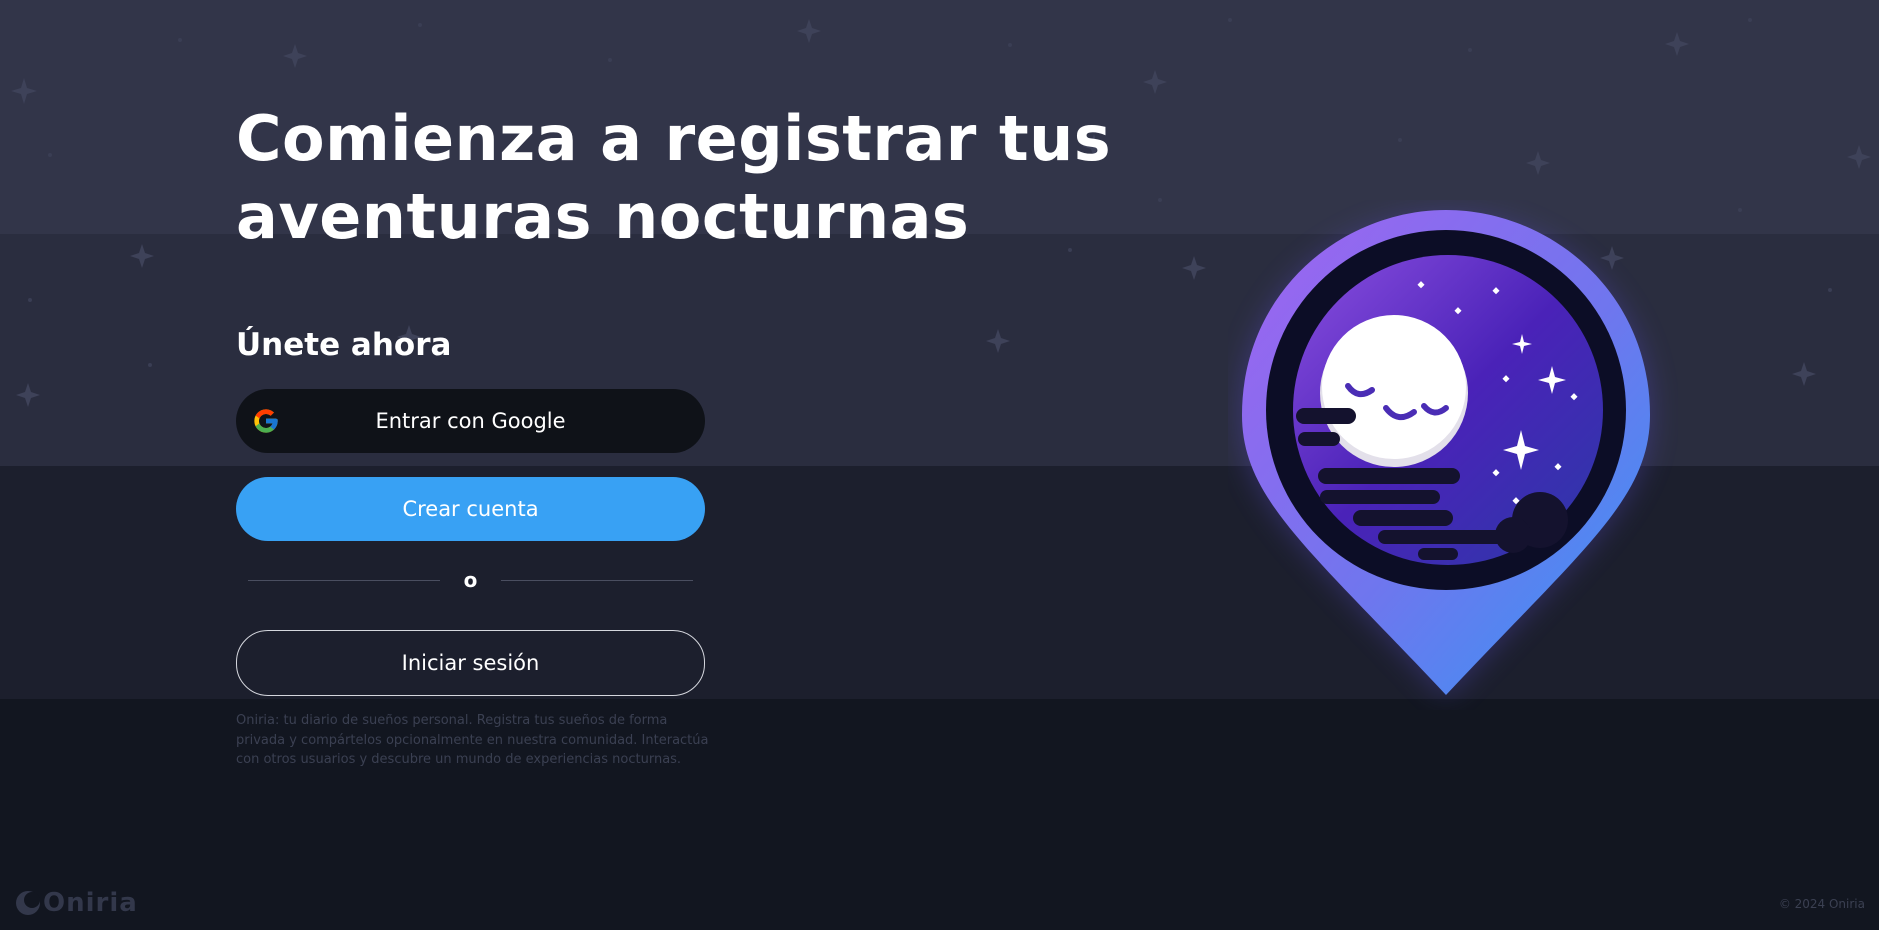 The width and height of the screenshot is (1879, 930). I want to click on google-g-icon, so click(266, 421).